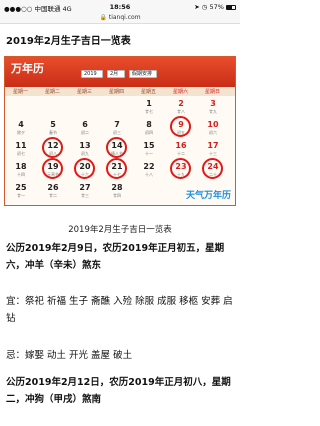 The width and height of the screenshot is (320, 426). What do you see at coordinates (68, 41) in the screenshot?
I see `page-title: 2019年2月生子吉日一览表` at bounding box center [68, 41].